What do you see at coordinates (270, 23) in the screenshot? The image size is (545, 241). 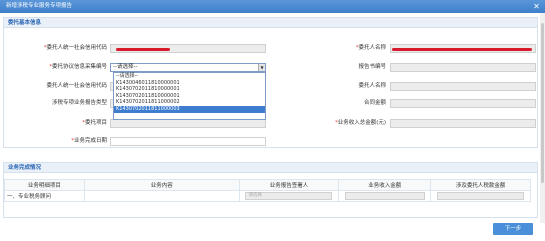 I see `client-info-heading: 委托基本信息` at bounding box center [270, 23].